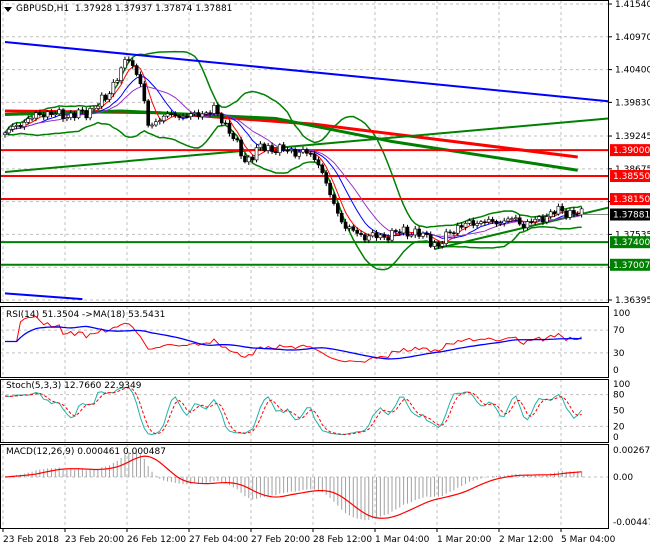  What do you see at coordinates (342, 540) in the screenshot?
I see `time-axis-label: 28 Feb 12:00` at bounding box center [342, 540].